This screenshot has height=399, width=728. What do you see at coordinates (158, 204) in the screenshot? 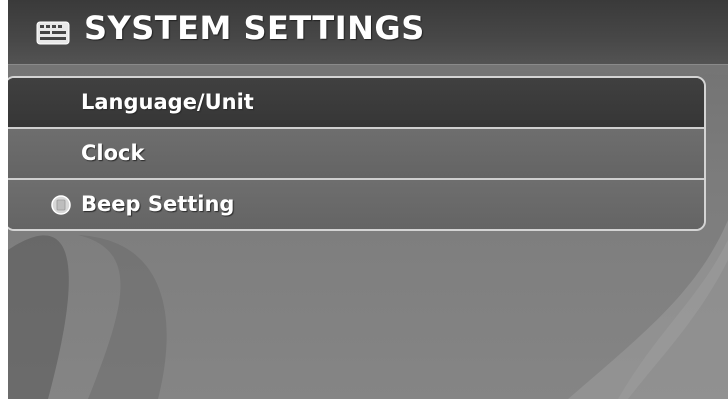
I see `menu-item-label: Beep Setting` at bounding box center [158, 204].